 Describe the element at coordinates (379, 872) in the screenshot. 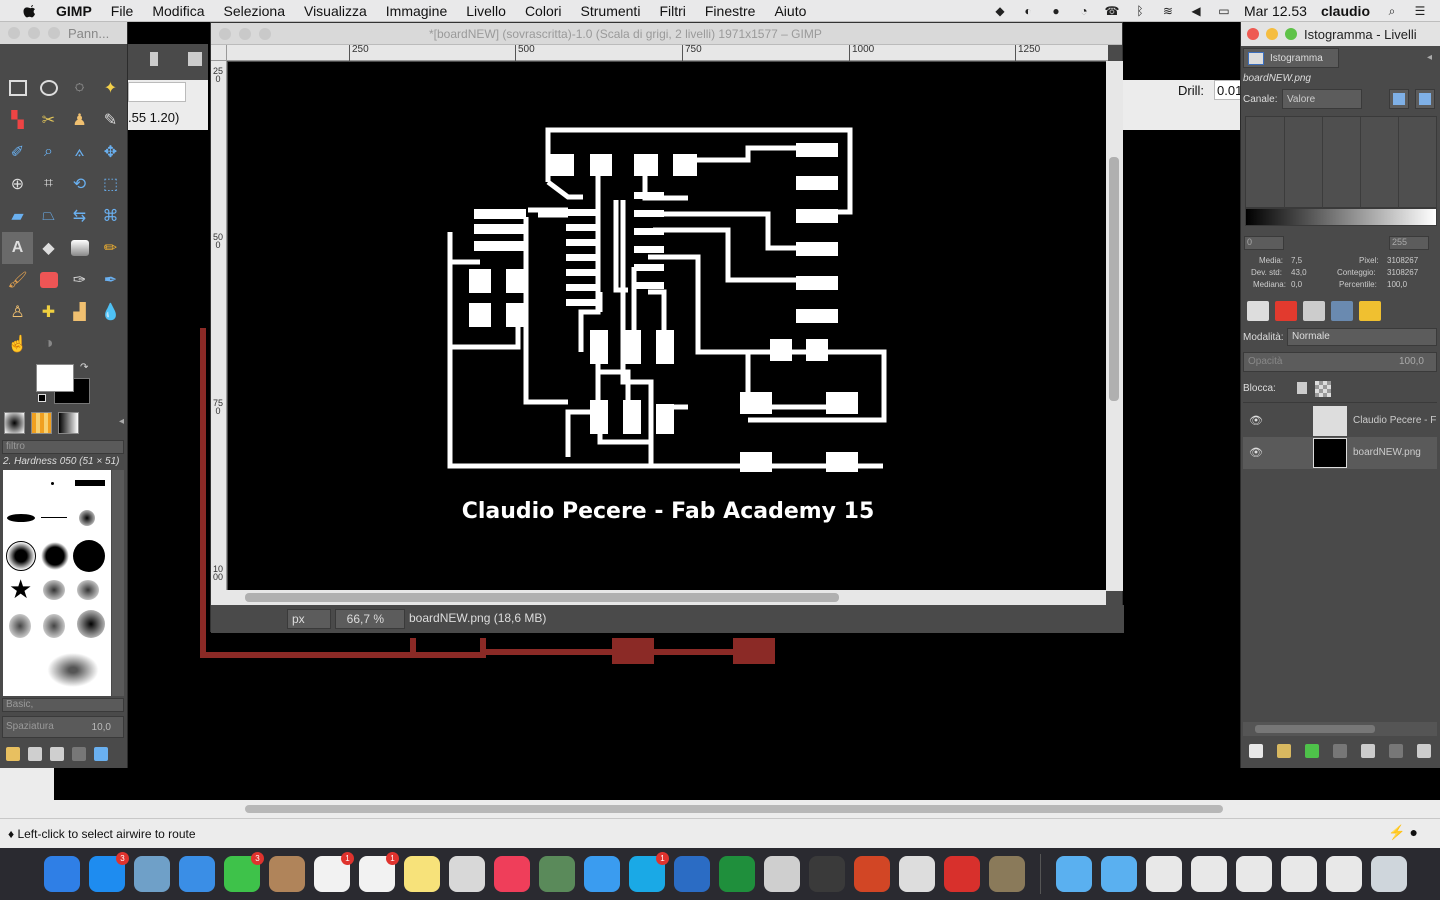

I see `reminders-icon: 1` at that location.